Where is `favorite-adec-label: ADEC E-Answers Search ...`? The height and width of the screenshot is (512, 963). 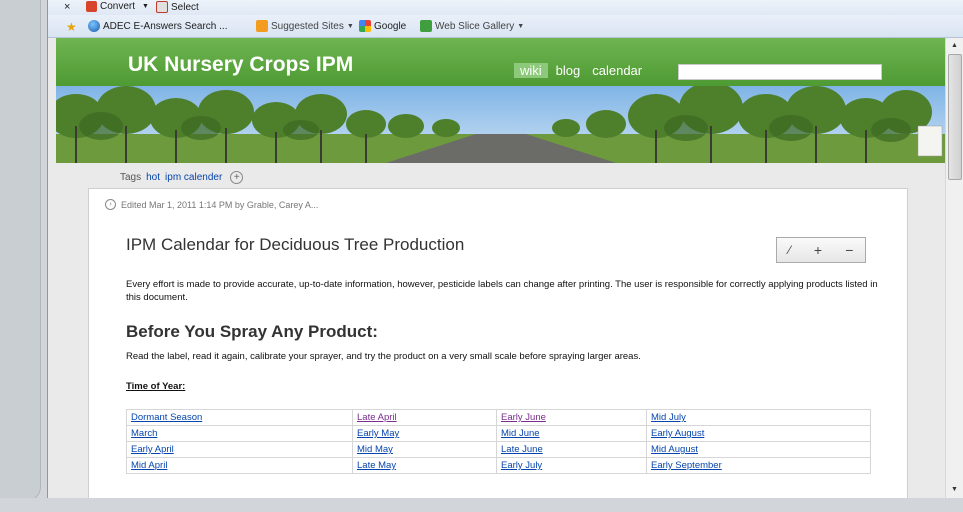
favorite-adec-label: ADEC E-Answers Search ... is located at coordinates (165, 26).